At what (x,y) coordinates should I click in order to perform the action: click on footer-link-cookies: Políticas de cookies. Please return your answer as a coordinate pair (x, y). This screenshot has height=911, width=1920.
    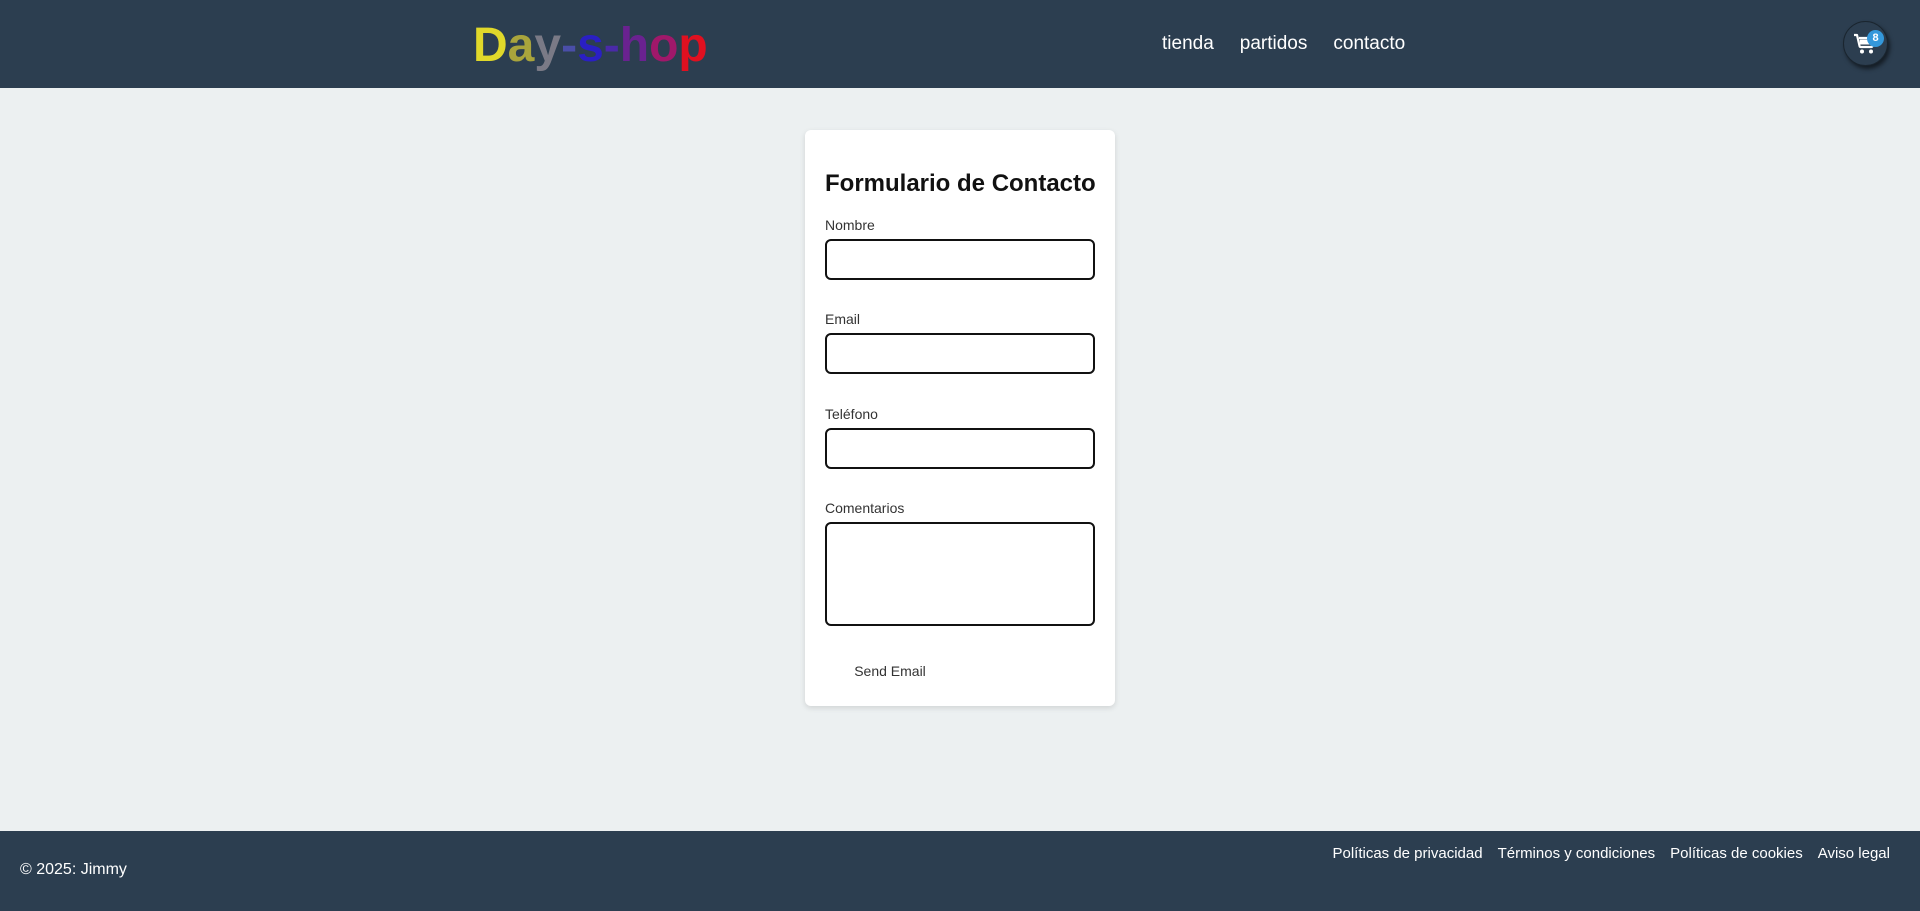
    Looking at the image, I should click on (1736, 853).